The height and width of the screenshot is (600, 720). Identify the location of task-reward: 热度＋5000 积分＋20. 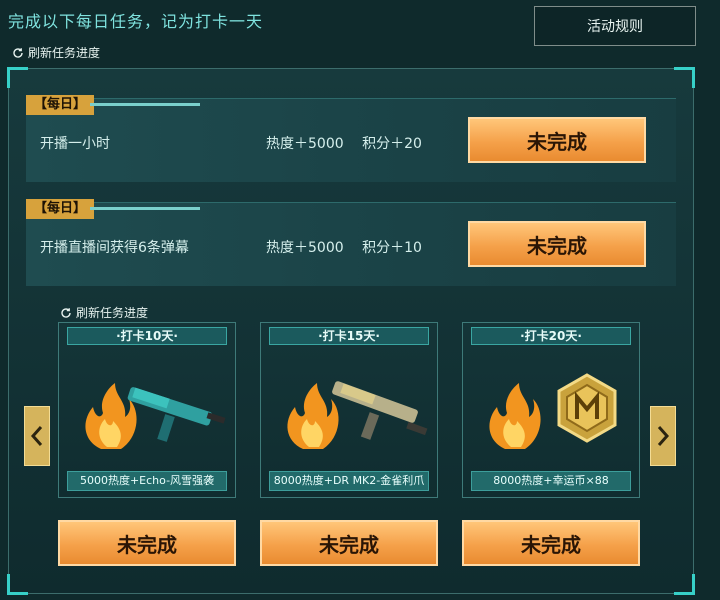
(351, 143).